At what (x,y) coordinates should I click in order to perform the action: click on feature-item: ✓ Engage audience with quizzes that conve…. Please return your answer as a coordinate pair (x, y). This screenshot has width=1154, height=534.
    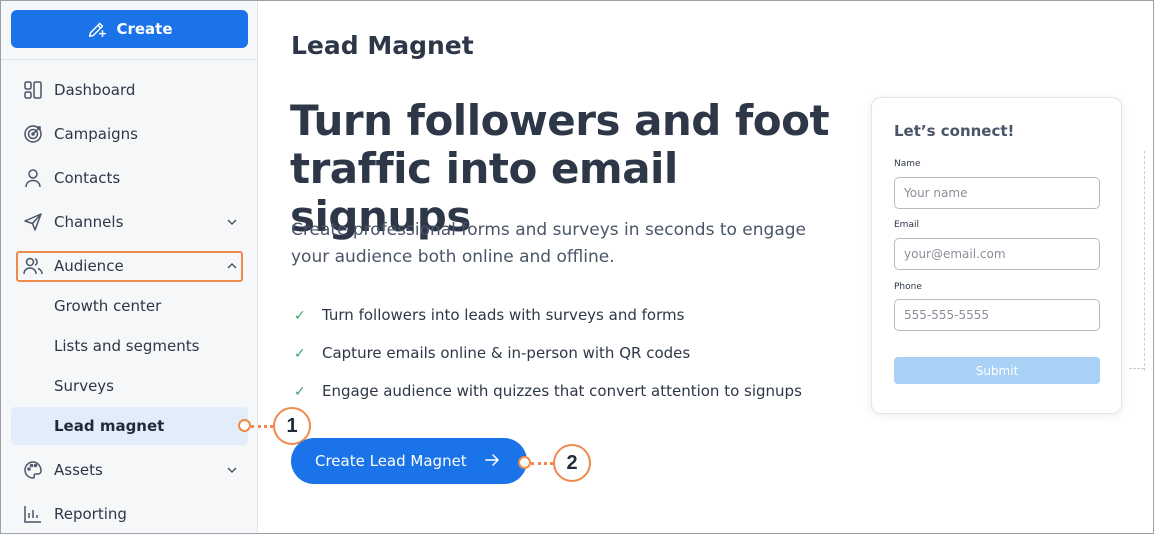
    Looking at the image, I should click on (548, 391).